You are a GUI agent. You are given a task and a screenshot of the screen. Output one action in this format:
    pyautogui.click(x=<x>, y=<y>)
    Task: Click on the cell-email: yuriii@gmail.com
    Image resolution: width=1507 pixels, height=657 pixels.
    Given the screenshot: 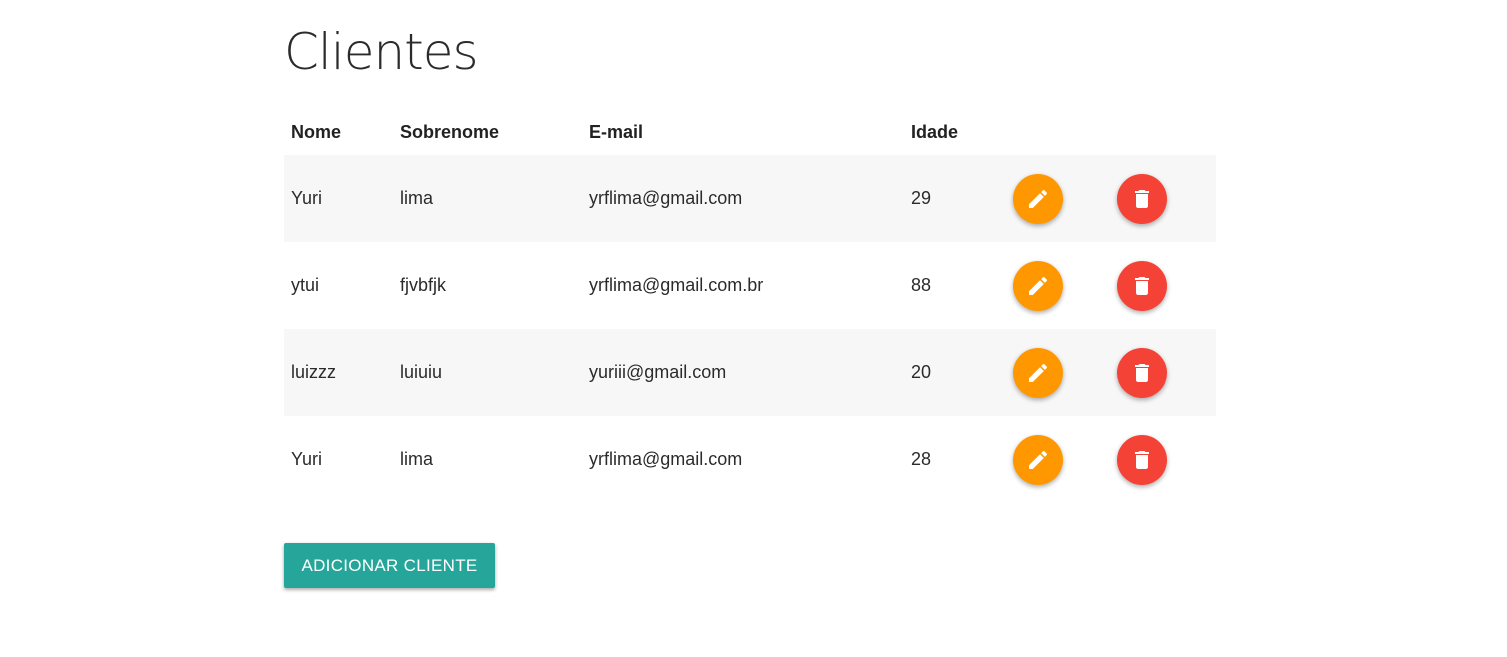 What is the action you would take?
    pyautogui.click(x=658, y=372)
    